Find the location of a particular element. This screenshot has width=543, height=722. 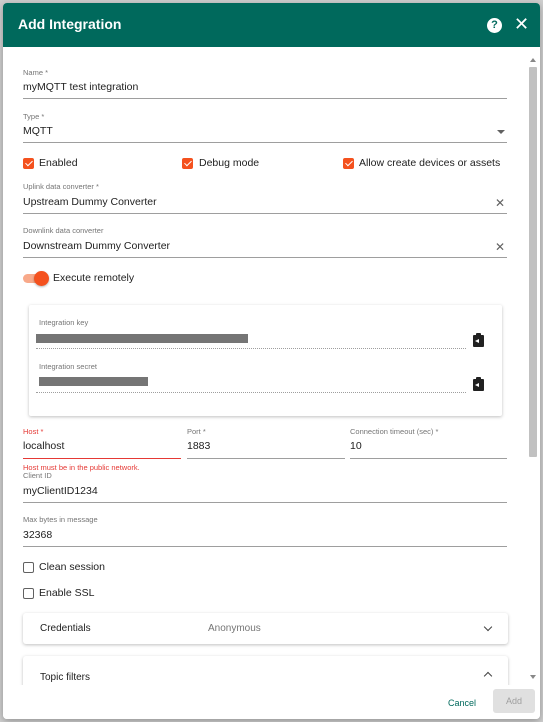

enable-ssl-label: Enable SSL is located at coordinates (67, 593).